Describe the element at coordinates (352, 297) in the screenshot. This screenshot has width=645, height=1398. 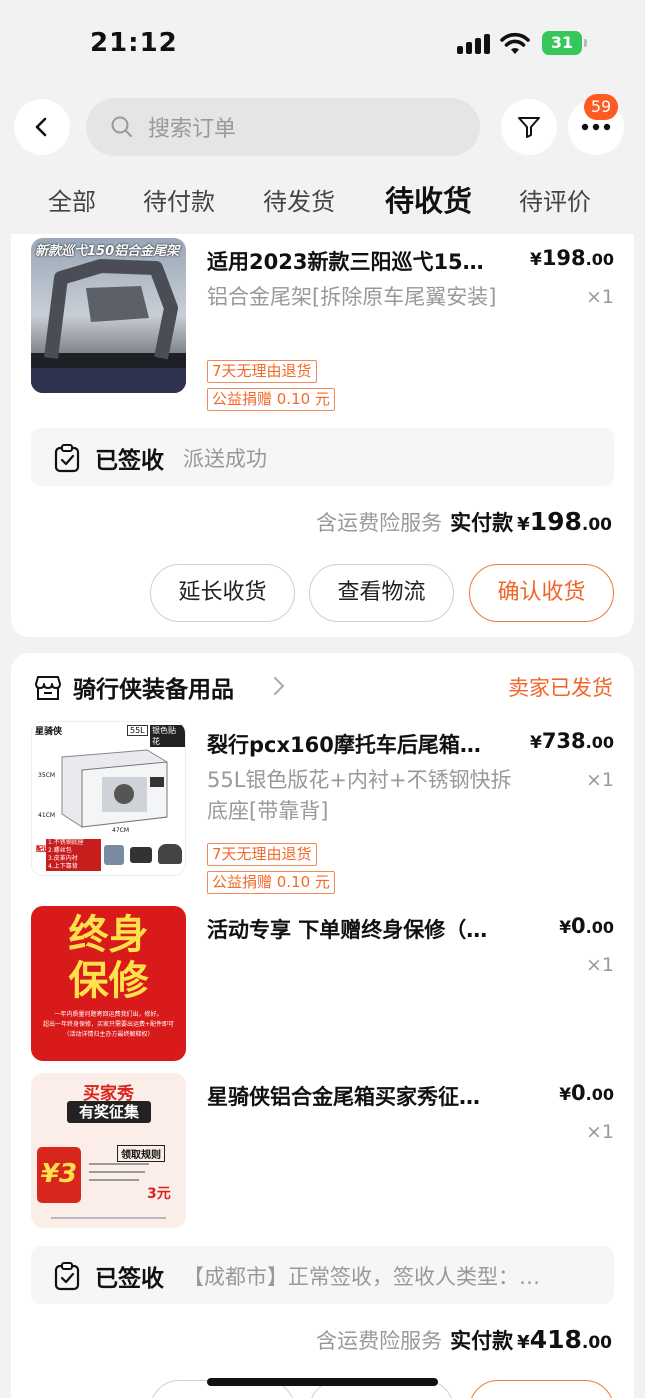
I see `product-spec: 铝合金尾架[拆除原车尾翼安装]` at that location.